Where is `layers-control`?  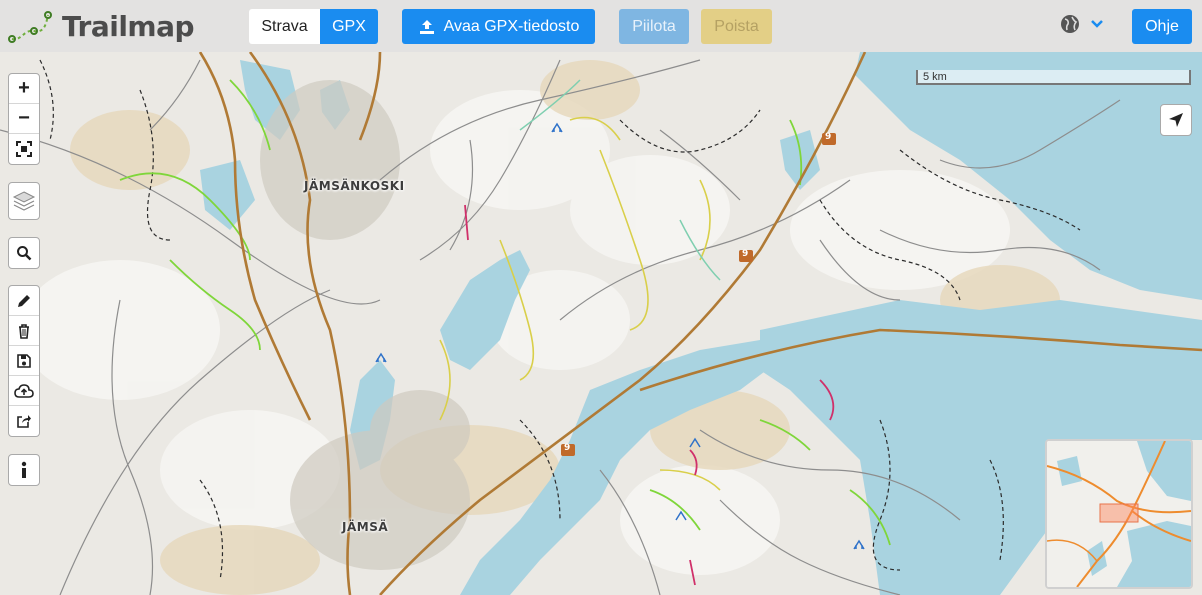 layers-control is located at coordinates (24, 201).